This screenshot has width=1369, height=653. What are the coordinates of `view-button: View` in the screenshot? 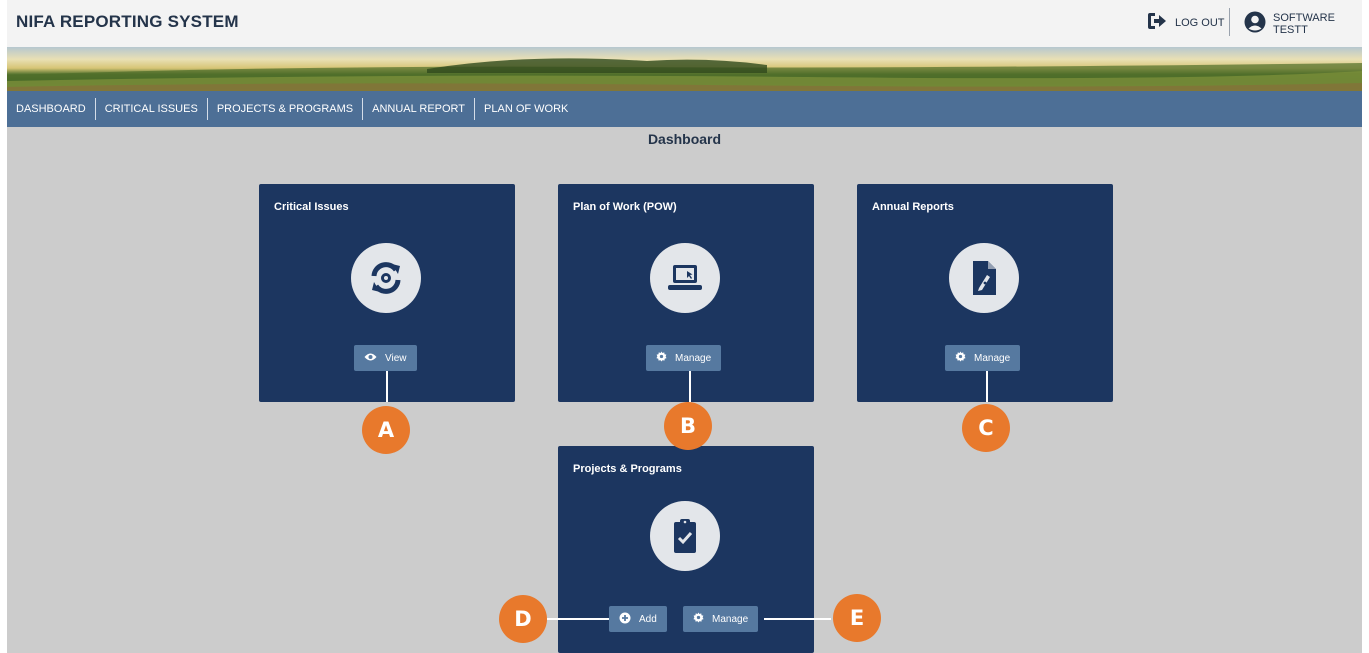 It's located at (385, 358).